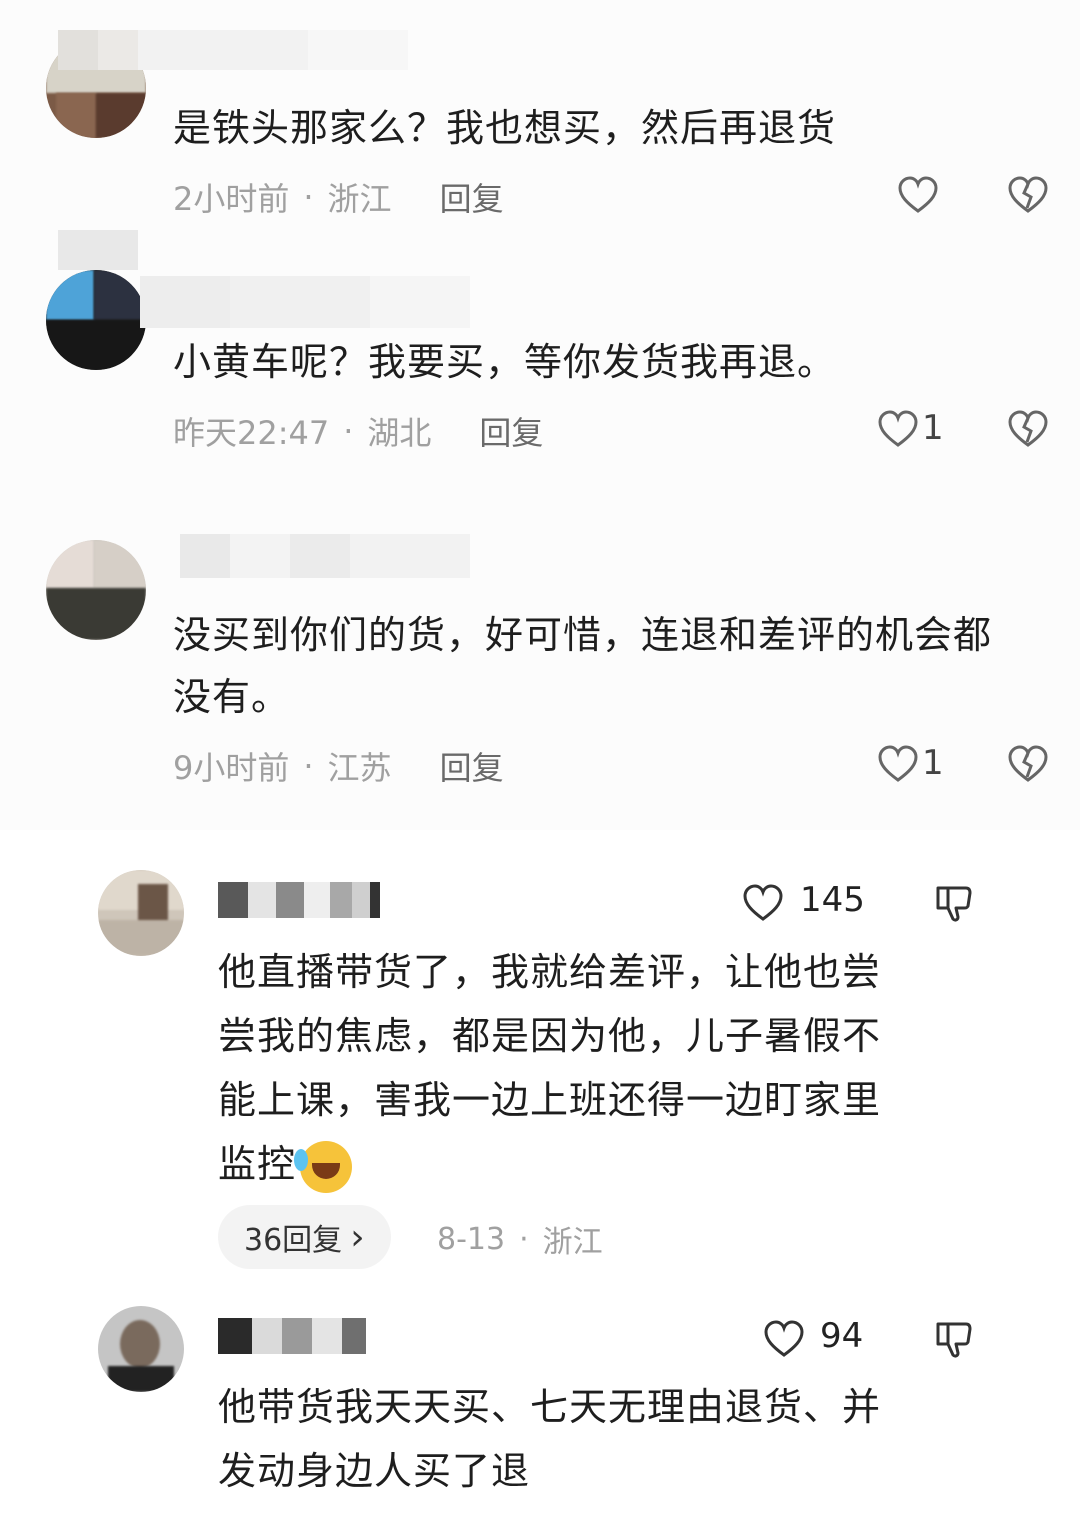 The height and width of the screenshot is (1523, 1080). What do you see at coordinates (505, 362) in the screenshot?
I see `comment-text: 小黄车呢？我要买，等你发货我再退。` at bounding box center [505, 362].